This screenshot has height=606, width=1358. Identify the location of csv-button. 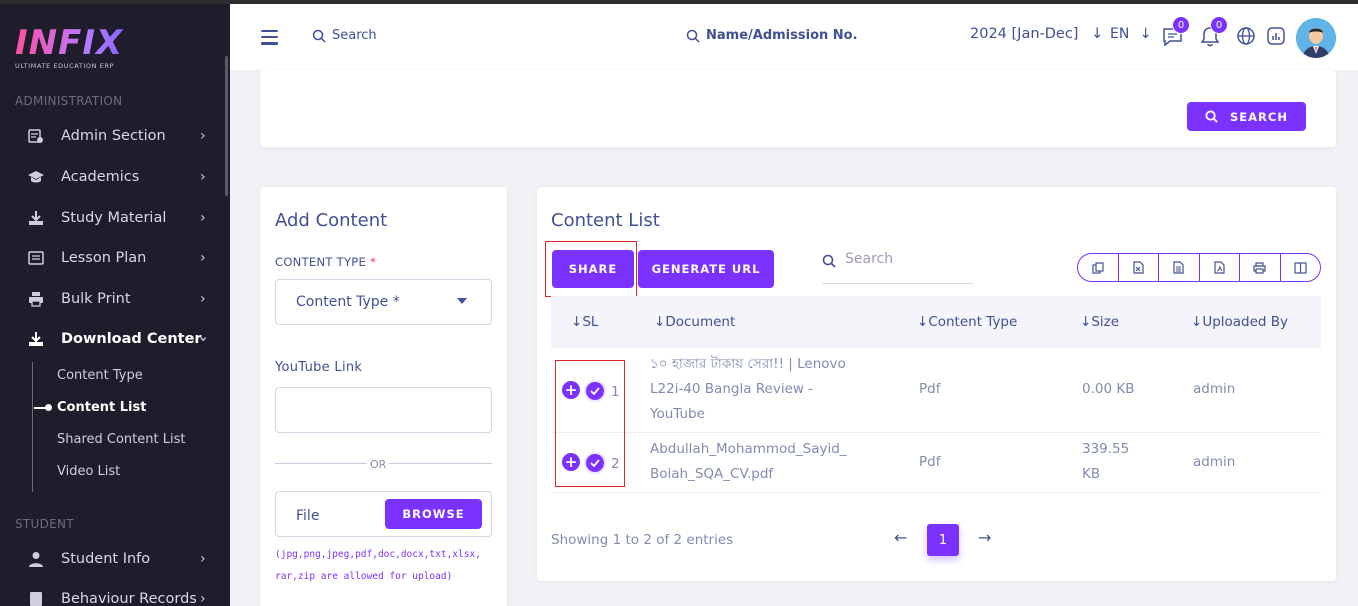
(1179, 267).